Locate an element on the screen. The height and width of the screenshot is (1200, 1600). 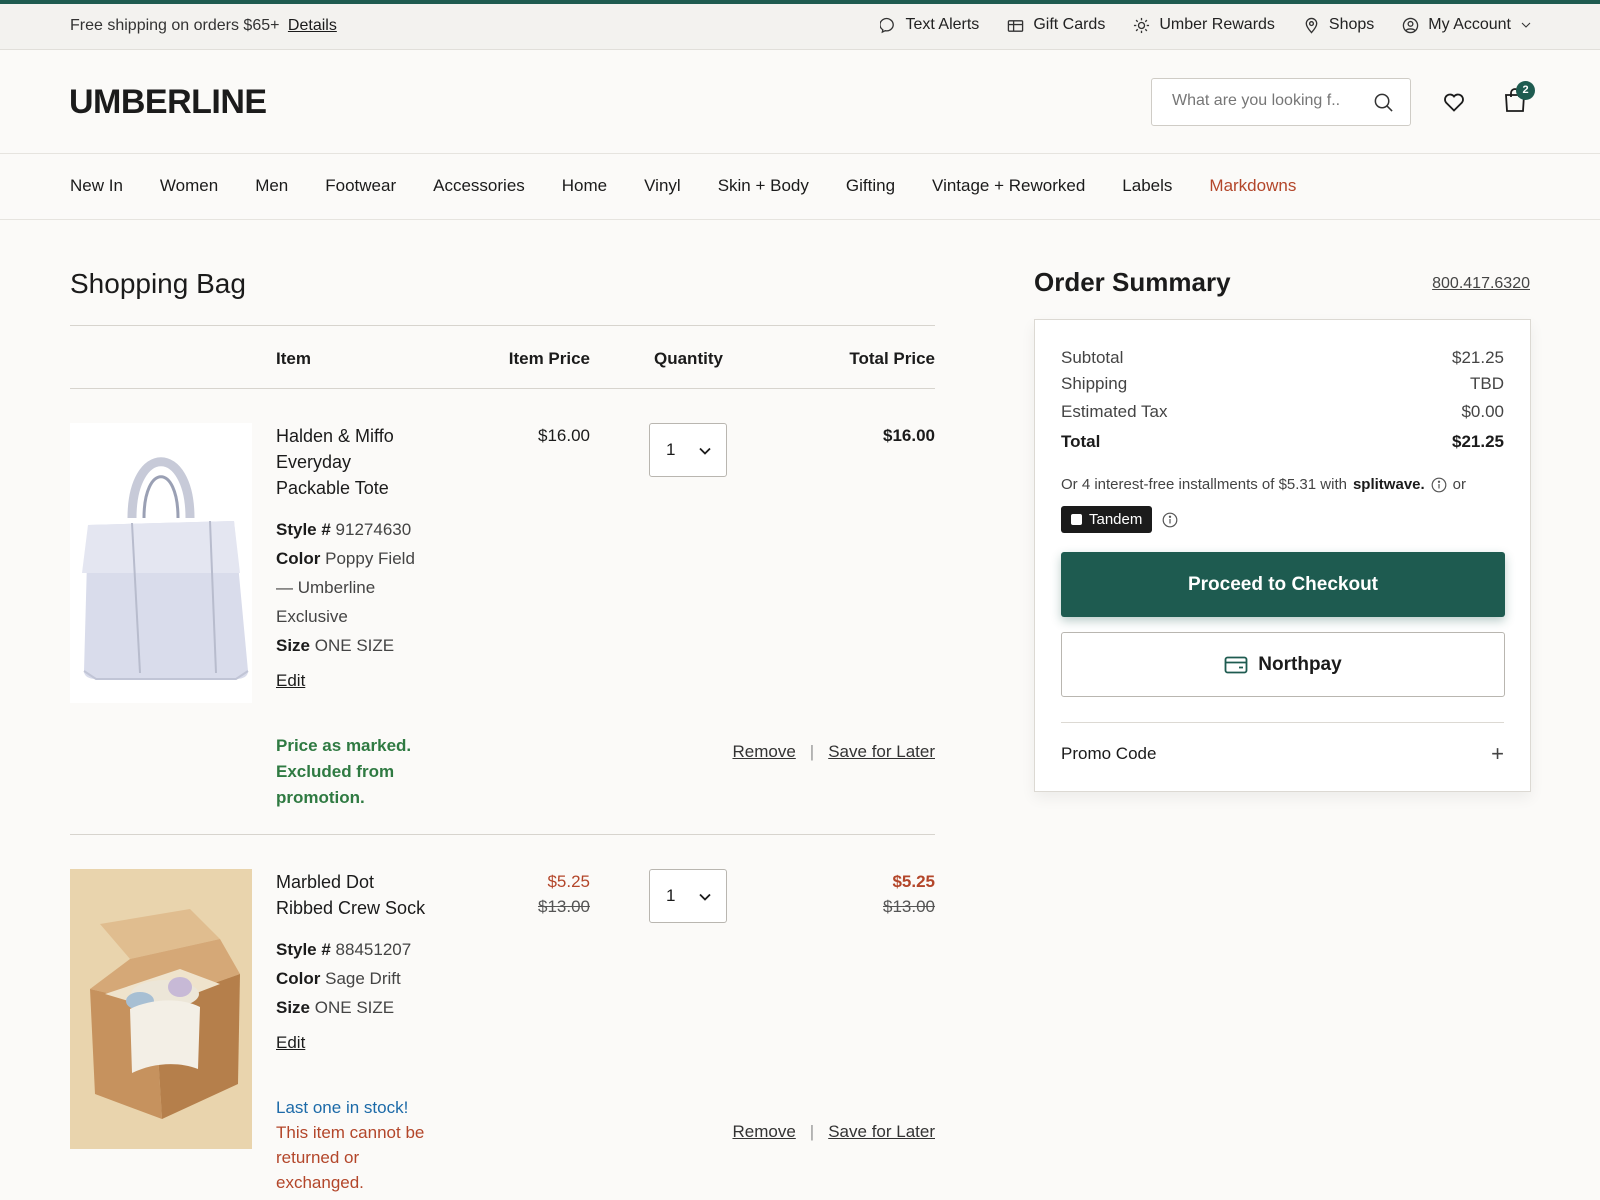
shops-link: Shops is located at coordinates (1338, 25).